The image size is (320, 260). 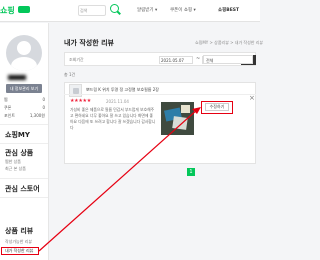 What do you see at coordinates (130, 11) in the screenshot?
I see `top-bar: 쇼핑 검색 알림받기 ▾ 쿠폰이 쇼핑 ▾ 쇼핑BEST` at bounding box center [130, 11].